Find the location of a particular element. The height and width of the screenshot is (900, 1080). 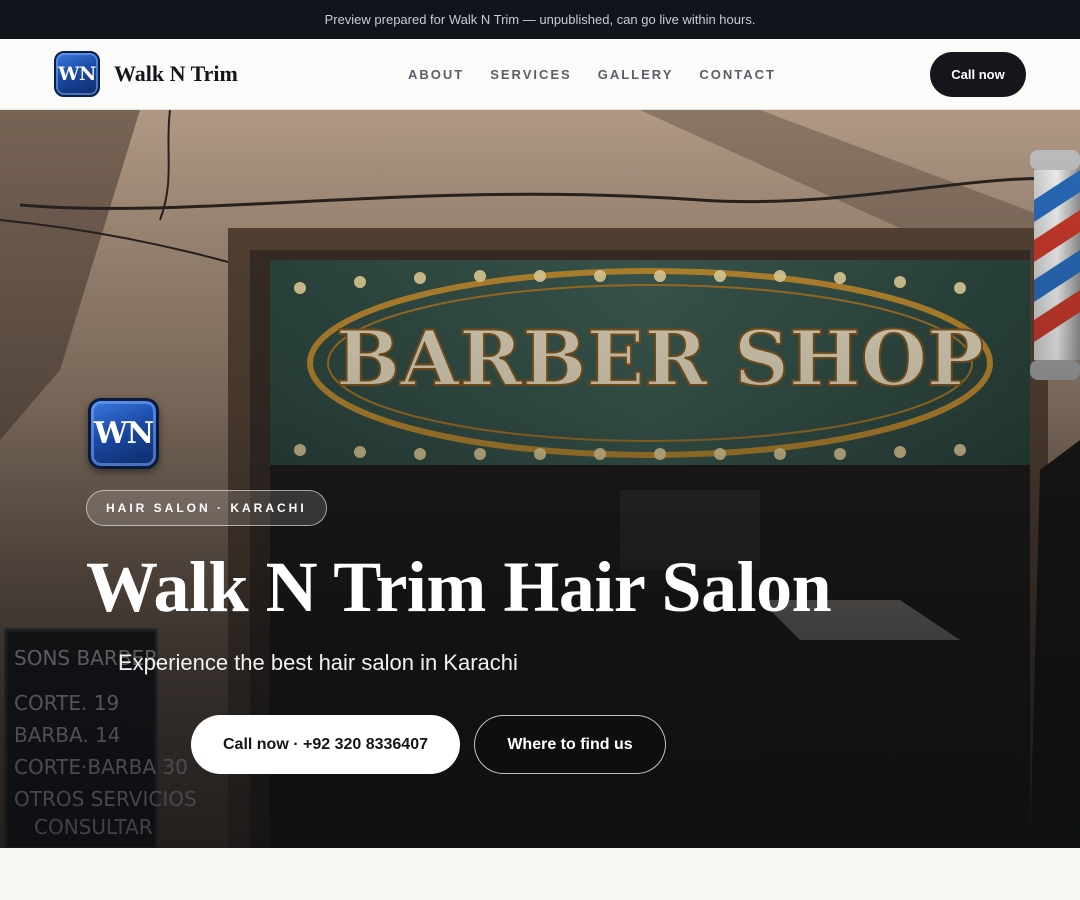

nav-contact: CONTACT is located at coordinates (737, 74).